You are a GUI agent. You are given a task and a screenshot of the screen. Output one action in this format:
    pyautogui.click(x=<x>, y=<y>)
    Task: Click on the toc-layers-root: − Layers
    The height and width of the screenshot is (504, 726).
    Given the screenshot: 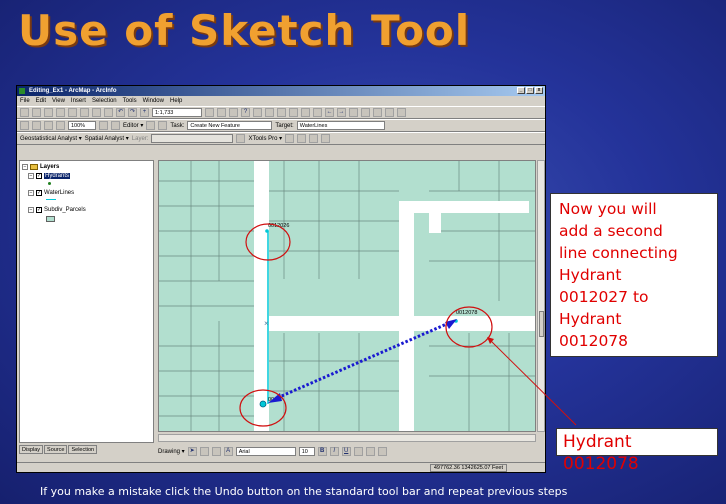 What is the action you would take?
    pyautogui.click(x=40, y=167)
    